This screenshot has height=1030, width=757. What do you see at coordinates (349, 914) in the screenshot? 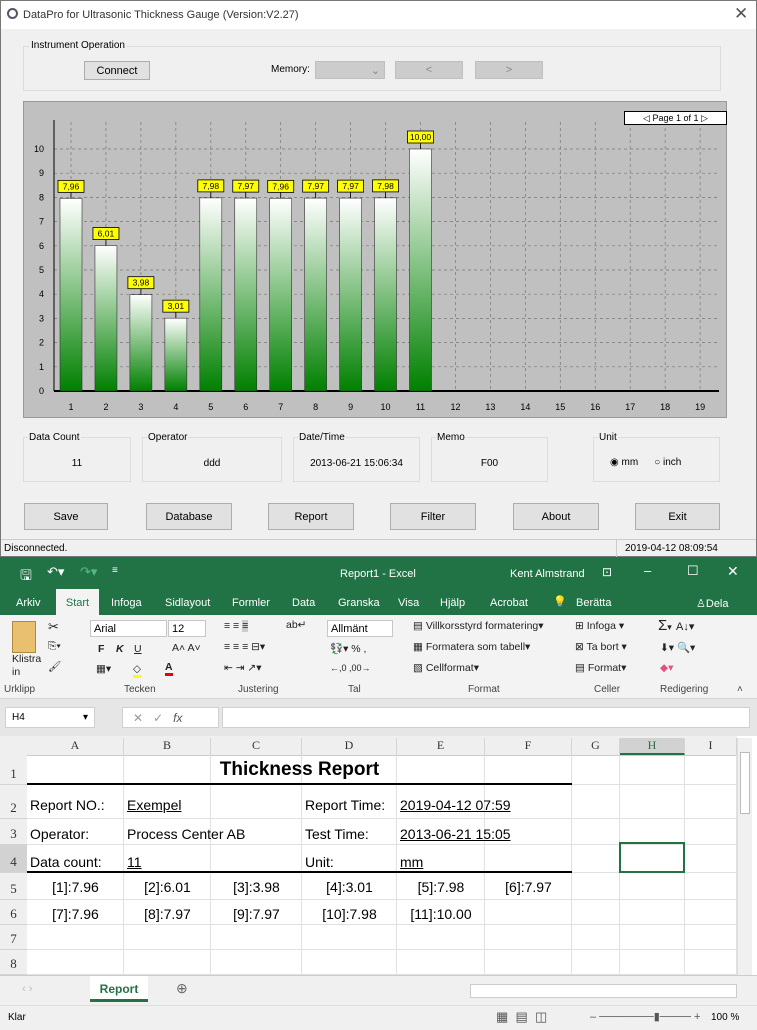
I see `reading-cell: [10]:7.98` at bounding box center [349, 914].